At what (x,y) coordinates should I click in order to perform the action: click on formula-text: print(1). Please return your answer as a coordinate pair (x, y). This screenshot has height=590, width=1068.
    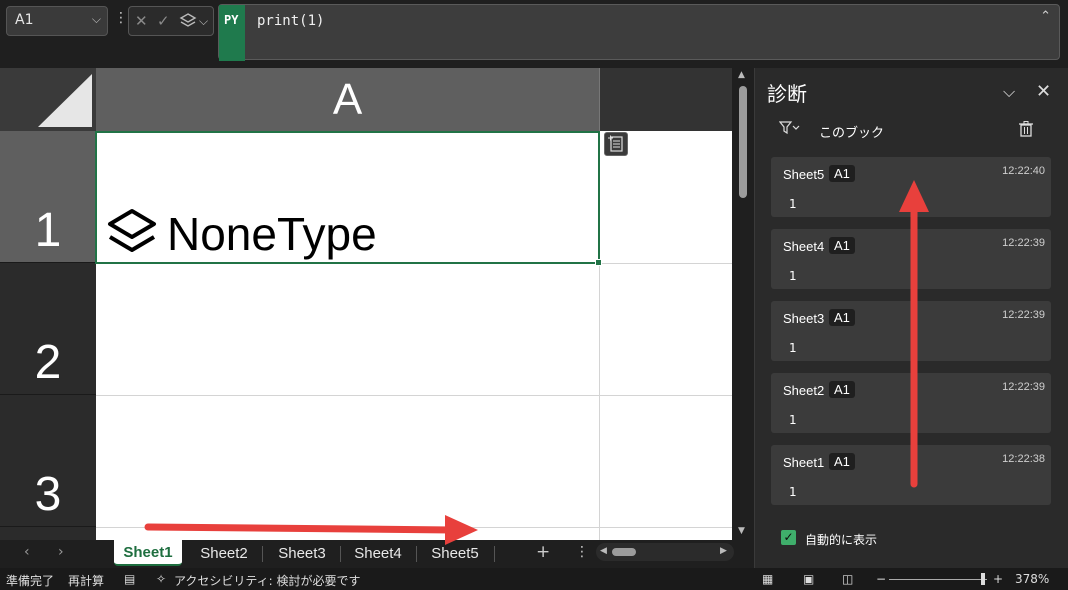
    Looking at the image, I should click on (290, 21).